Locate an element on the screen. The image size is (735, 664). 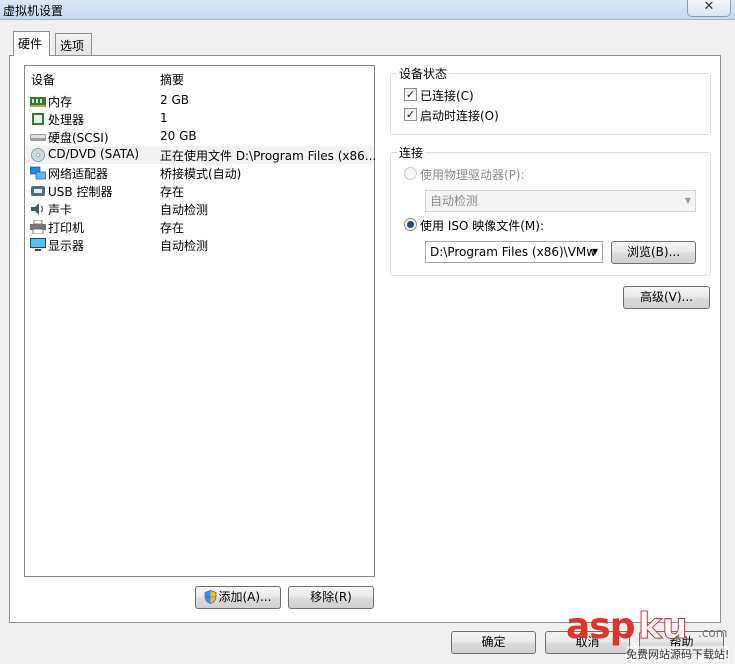
ok-button: 确定 is located at coordinates (493, 642).